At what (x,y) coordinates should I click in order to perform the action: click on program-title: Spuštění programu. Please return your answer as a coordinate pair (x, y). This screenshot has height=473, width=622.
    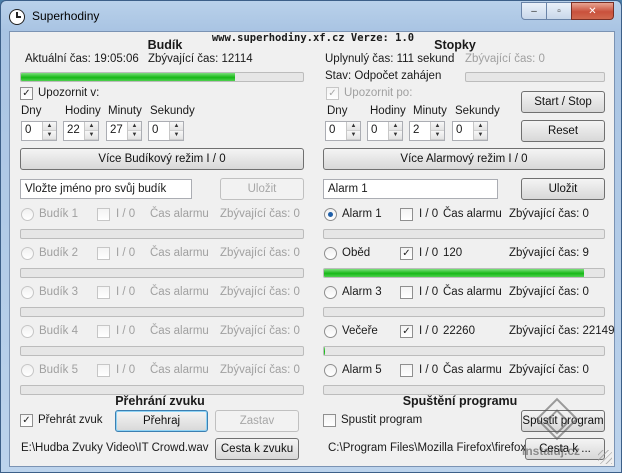
    Looking at the image, I should click on (460, 401).